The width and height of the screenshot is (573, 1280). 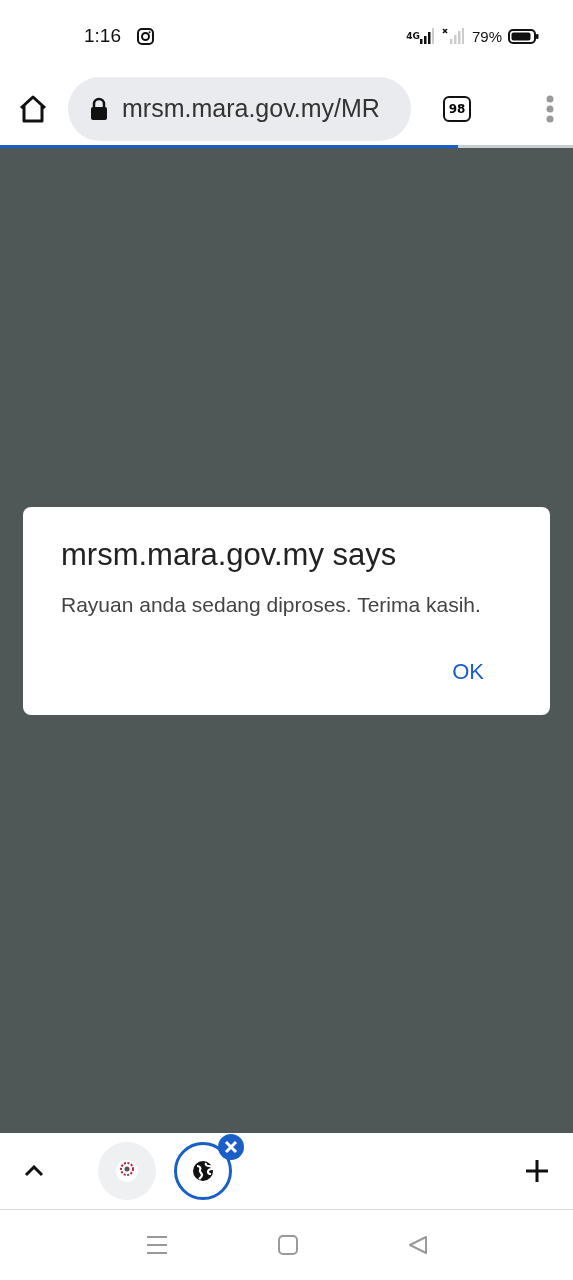 What do you see at coordinates (486, 36) in the screenshot?
I see `battery-percent: 79%` at bounding box center [486, 36].